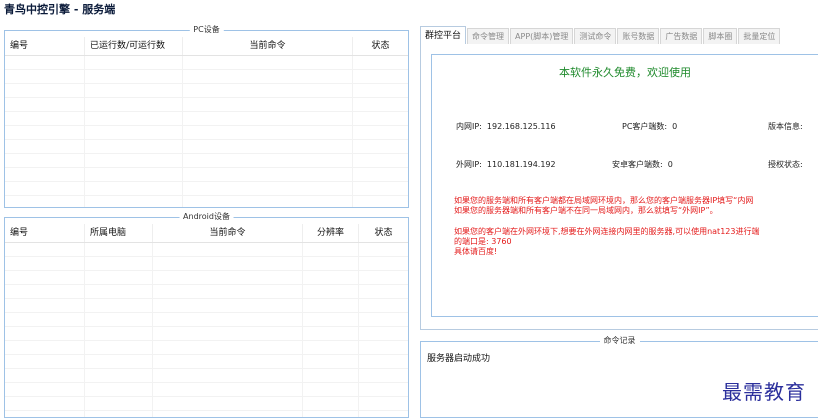 The width and height of the screenshot is (818, 418). Describe the element at coordinates (720, 36) in the screenshot. I see `tab-script-circle: 脚本圈` at that location.